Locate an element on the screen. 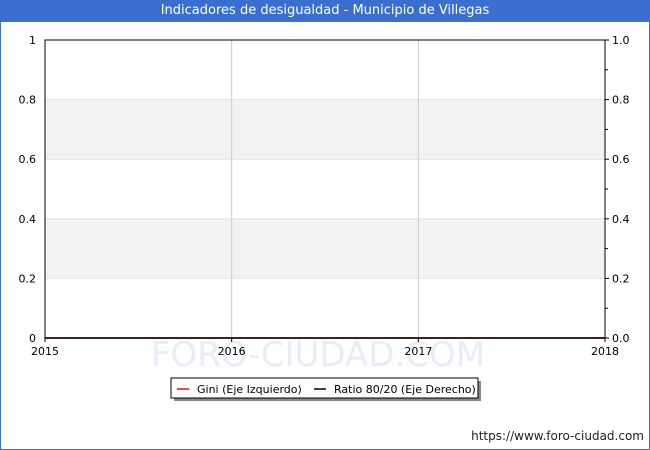  y-left-tick-label: 1 is located at coordinates (32, 40).